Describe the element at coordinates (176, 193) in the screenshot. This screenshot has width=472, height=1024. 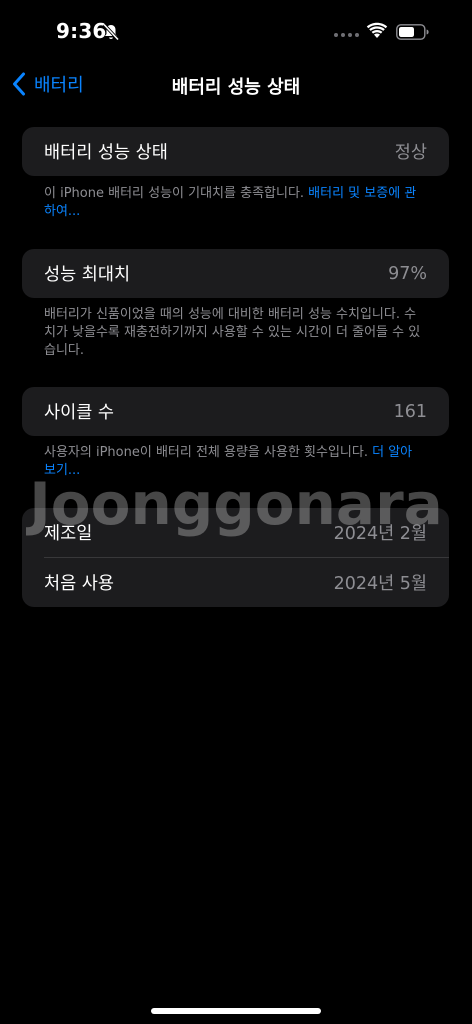
I see `battery-health-footnote-text: 이 iPhone 배터리 성능이 기대치를 충족합니다.` at that location.